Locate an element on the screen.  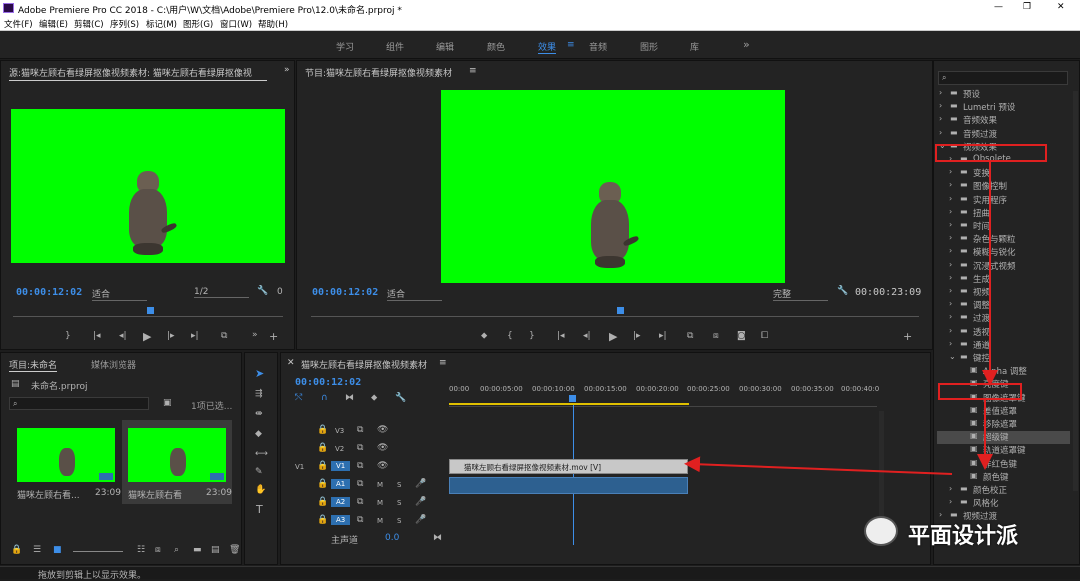
status-text: 拖放到剪辑上以显示效果。 is located at coordinates (92, 576).